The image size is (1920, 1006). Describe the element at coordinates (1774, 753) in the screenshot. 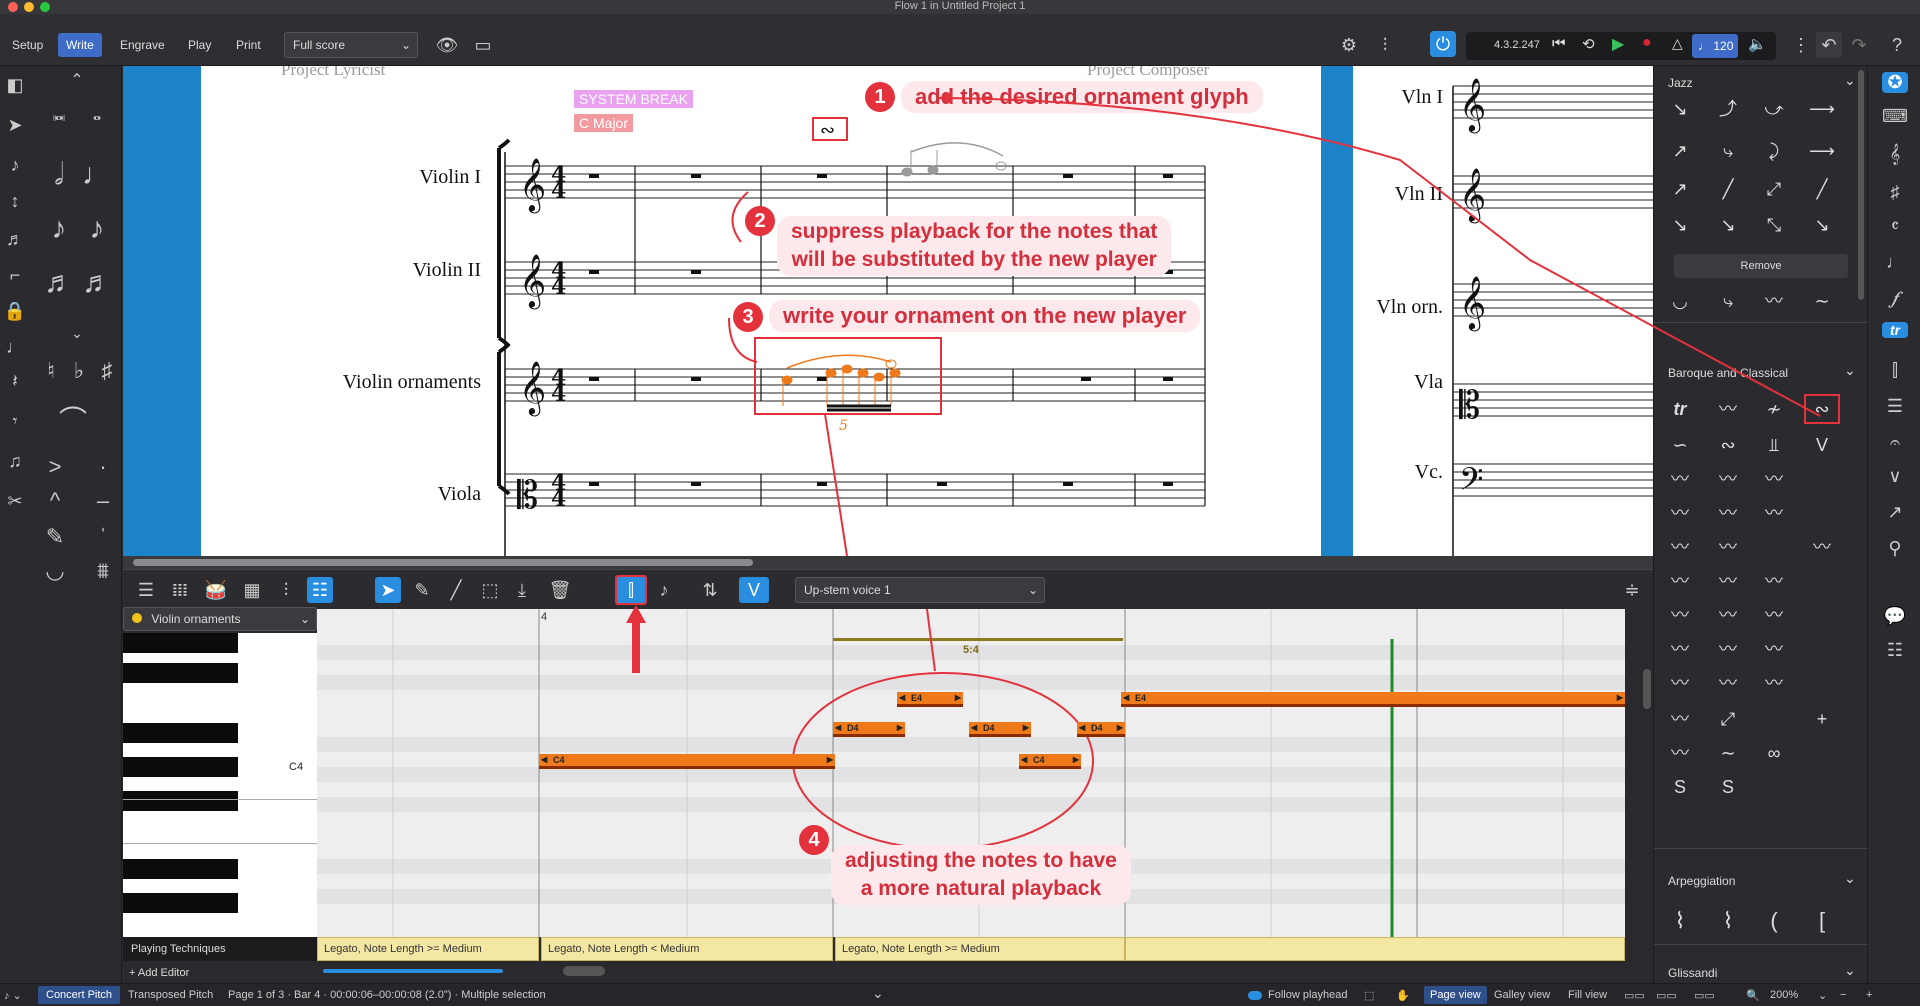

I see `shake-2-icon: ∞` at that location.